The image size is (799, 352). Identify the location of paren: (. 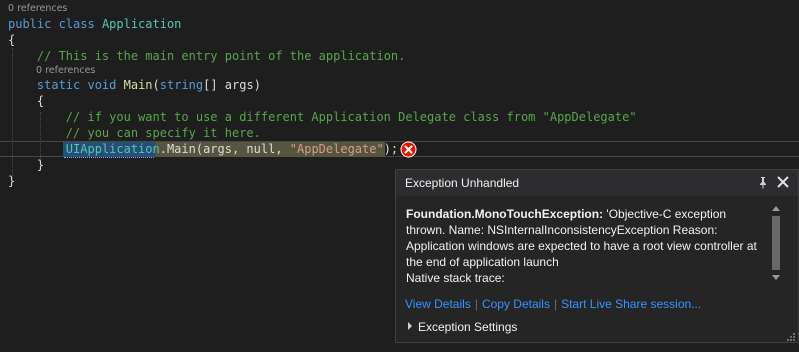
(156, 85).